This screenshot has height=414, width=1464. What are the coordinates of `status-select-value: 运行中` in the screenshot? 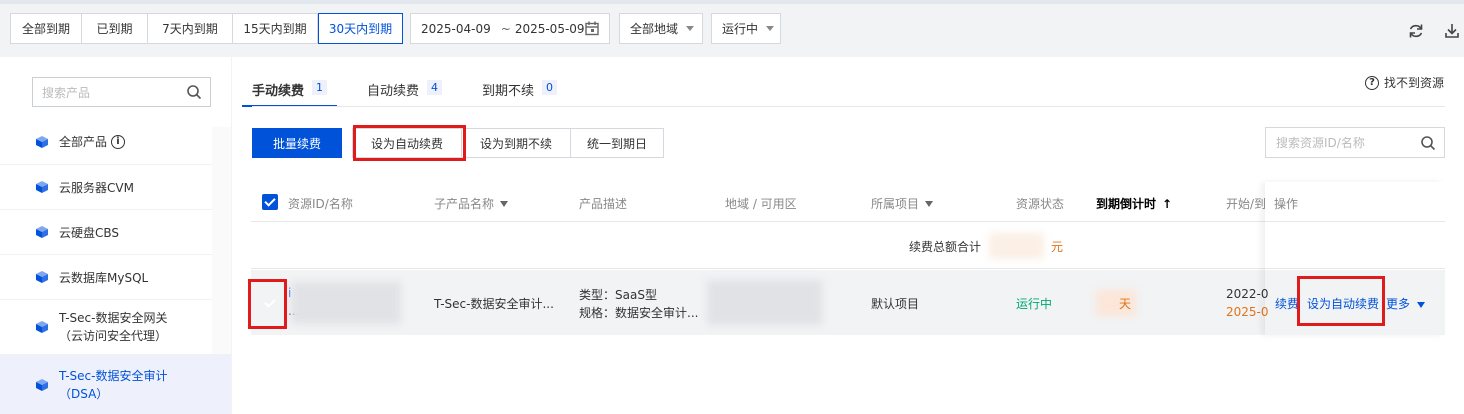 It's located at (740, 29).